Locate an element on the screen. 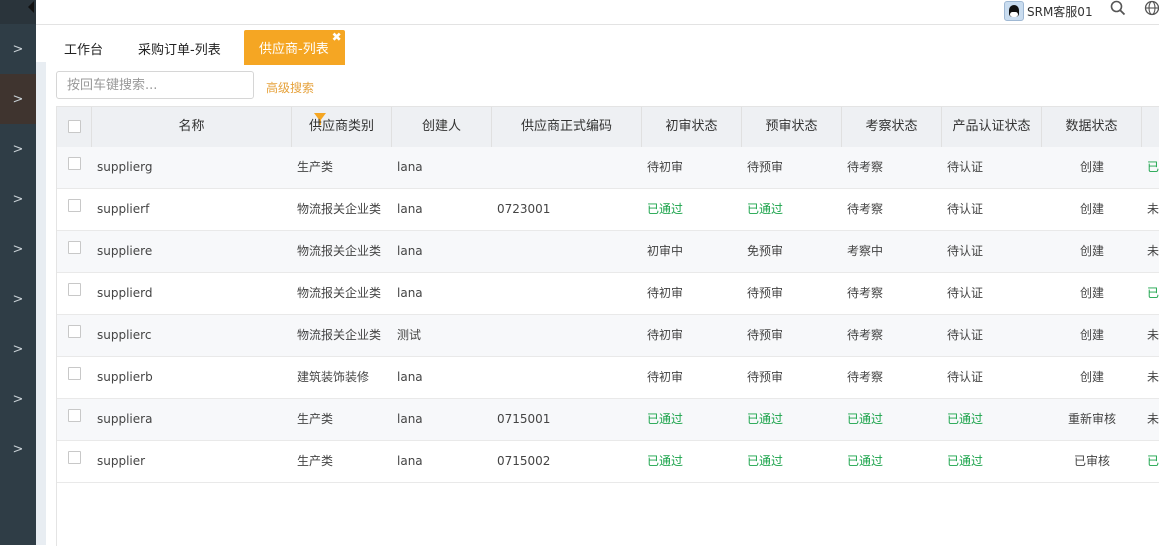 This screenshot has height=546, width=1159. cell-creator: 测试 is located at coordinates (409, 335).